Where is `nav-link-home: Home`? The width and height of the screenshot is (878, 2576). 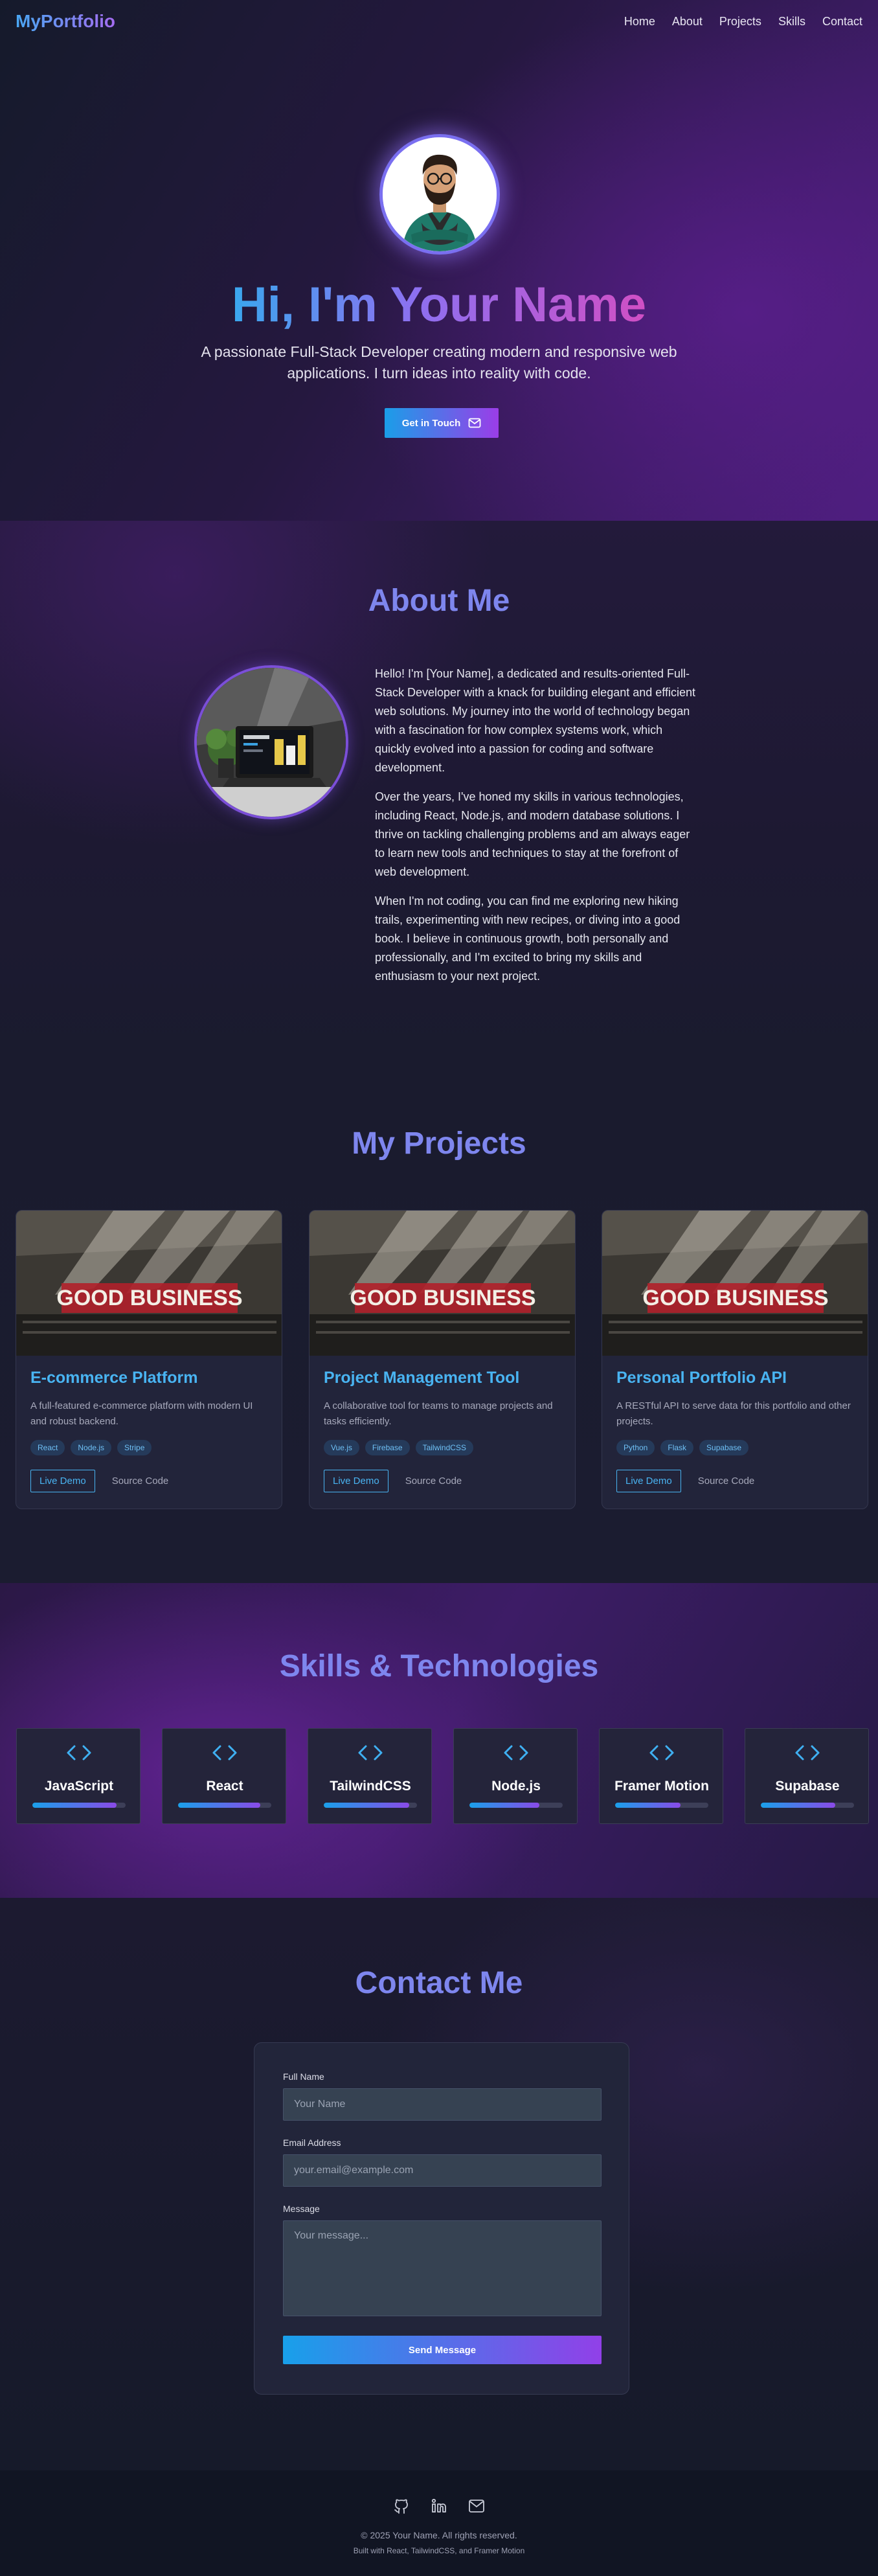 nav-link-home: Home is located at coordinates (639, 21).